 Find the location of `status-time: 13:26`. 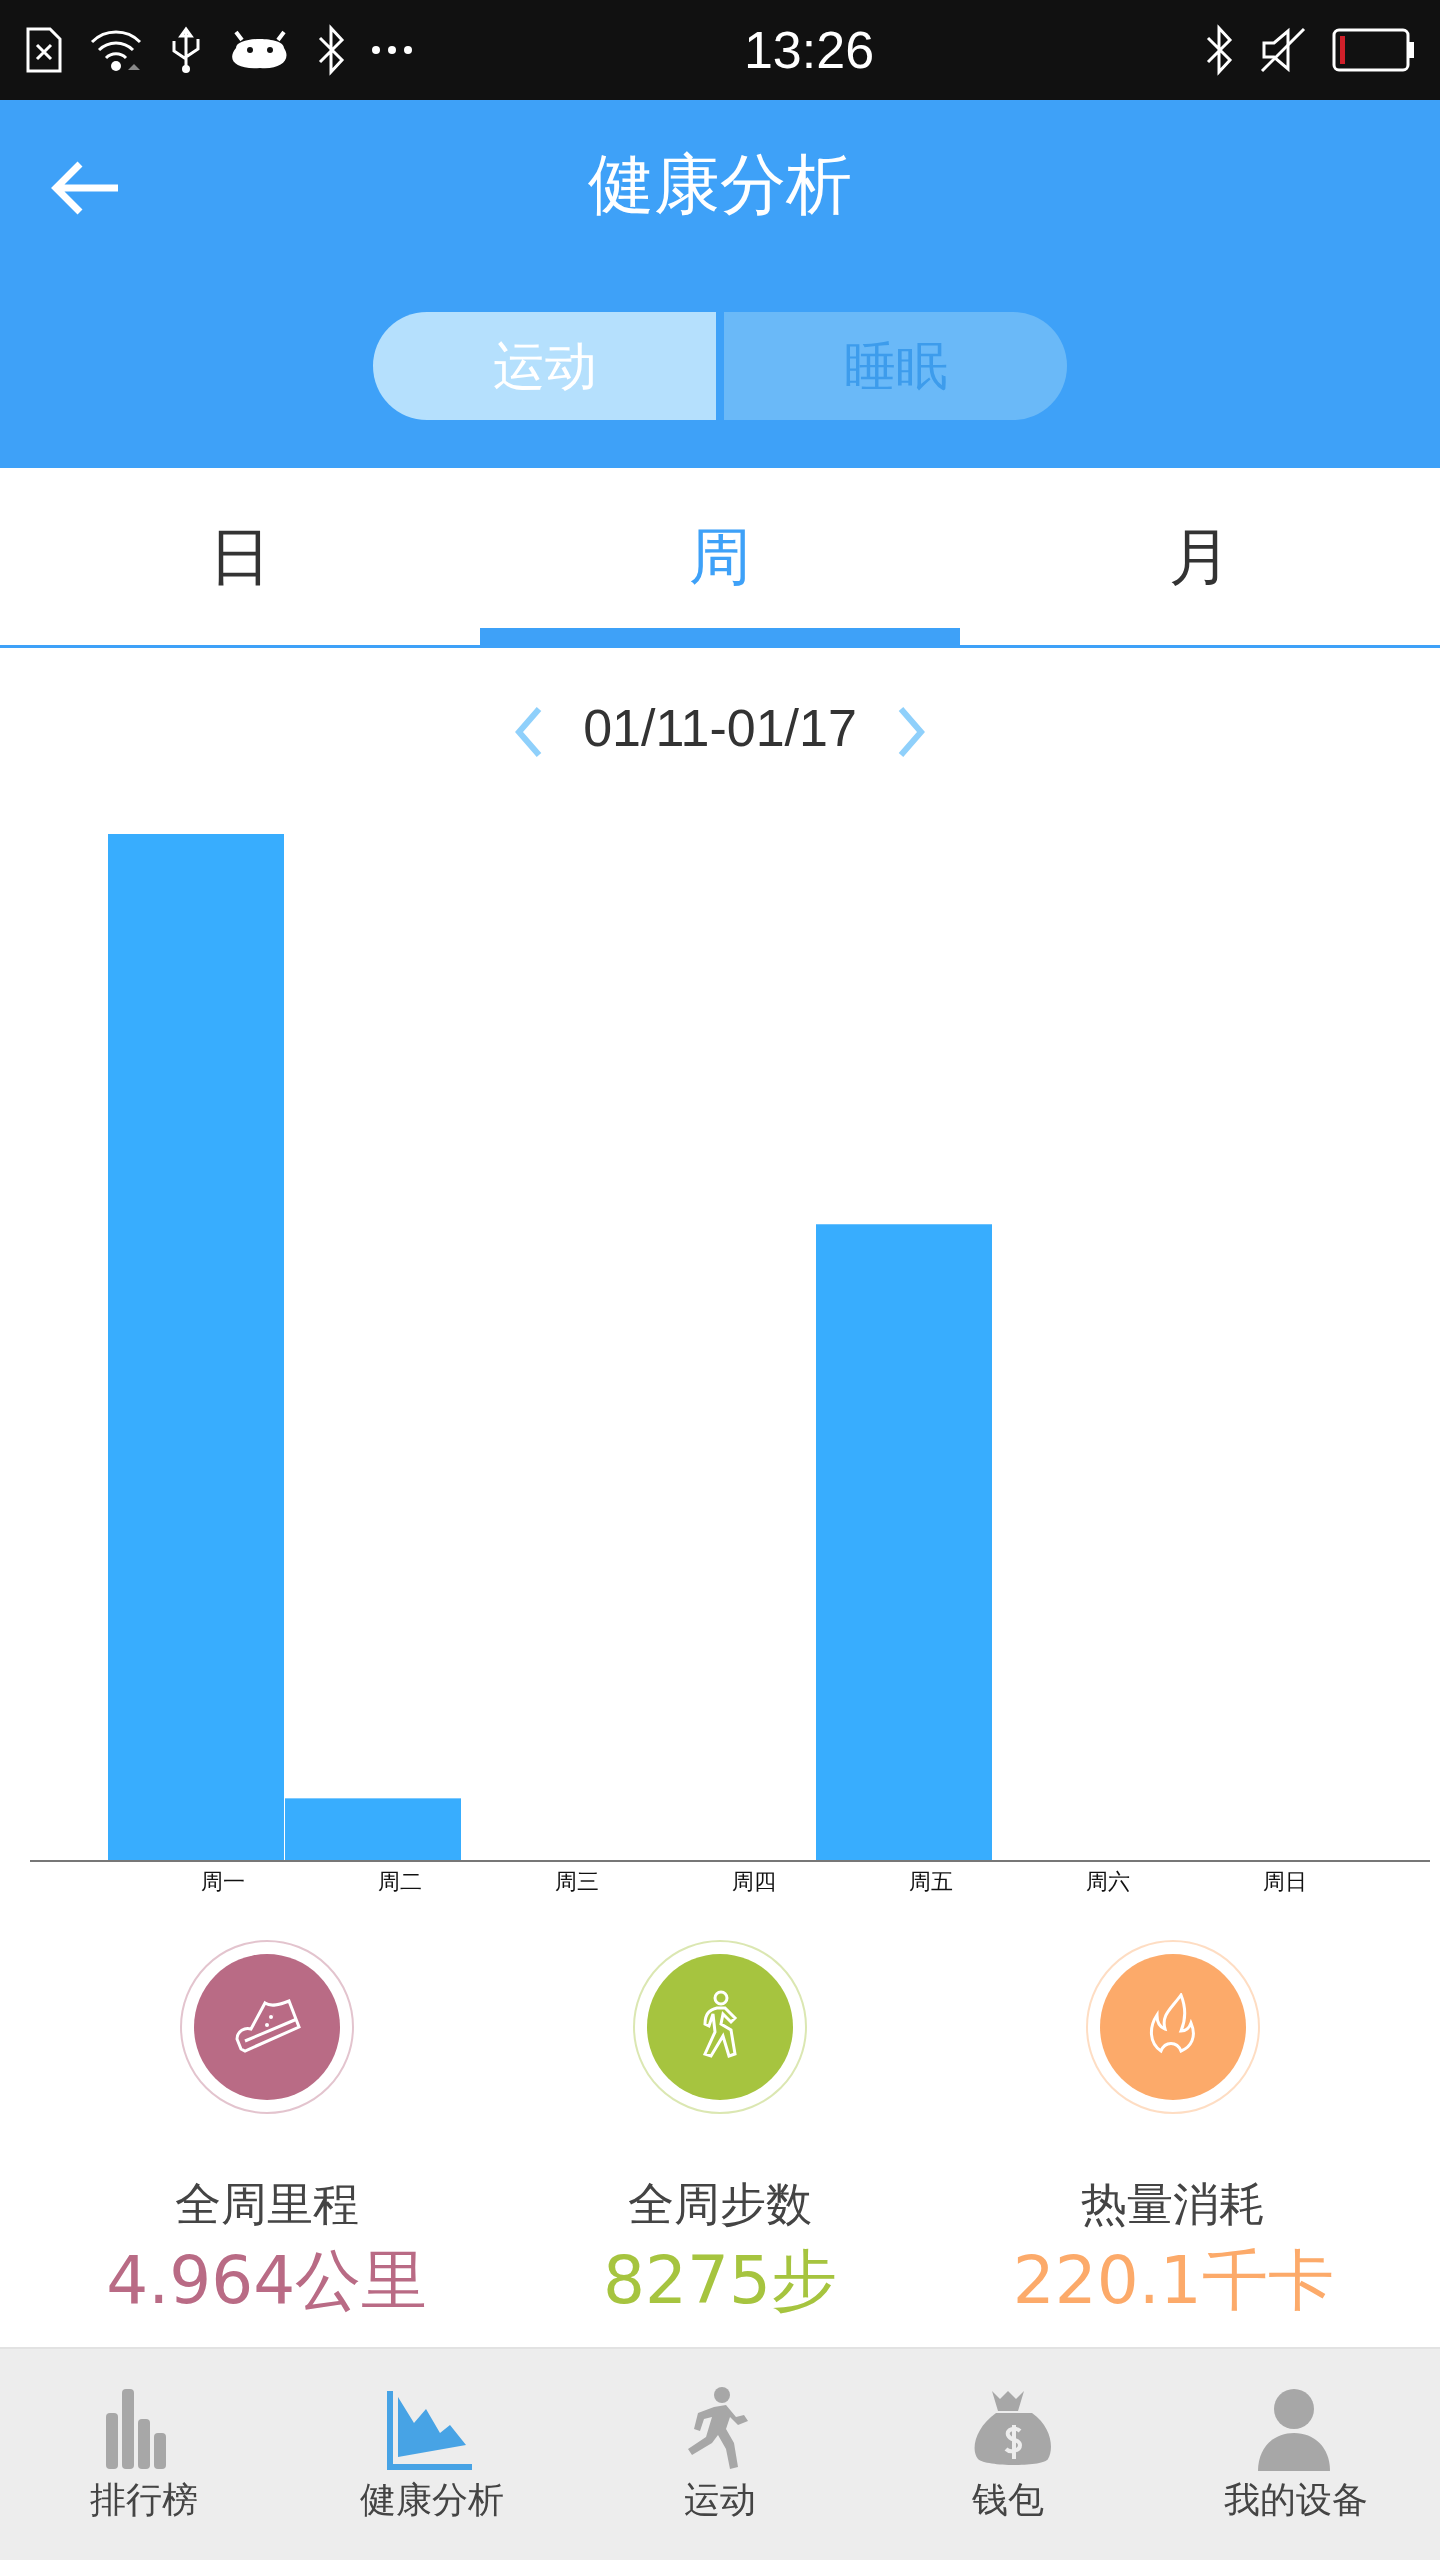

status-time: 13:26 is located at coordinates (809, 50).